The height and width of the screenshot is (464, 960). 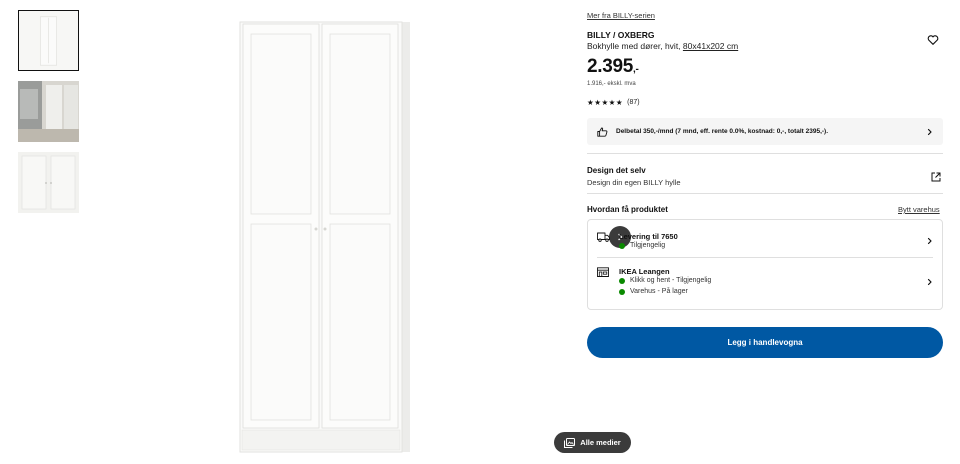 I want to click on rating-count: (87), so click(x=633, y=102).